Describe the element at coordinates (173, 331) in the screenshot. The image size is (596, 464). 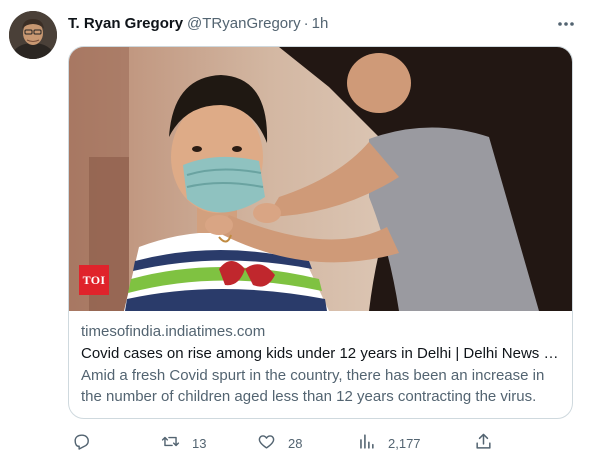
I see `card-domain: timesofindia.indiatimes.com` at that location.